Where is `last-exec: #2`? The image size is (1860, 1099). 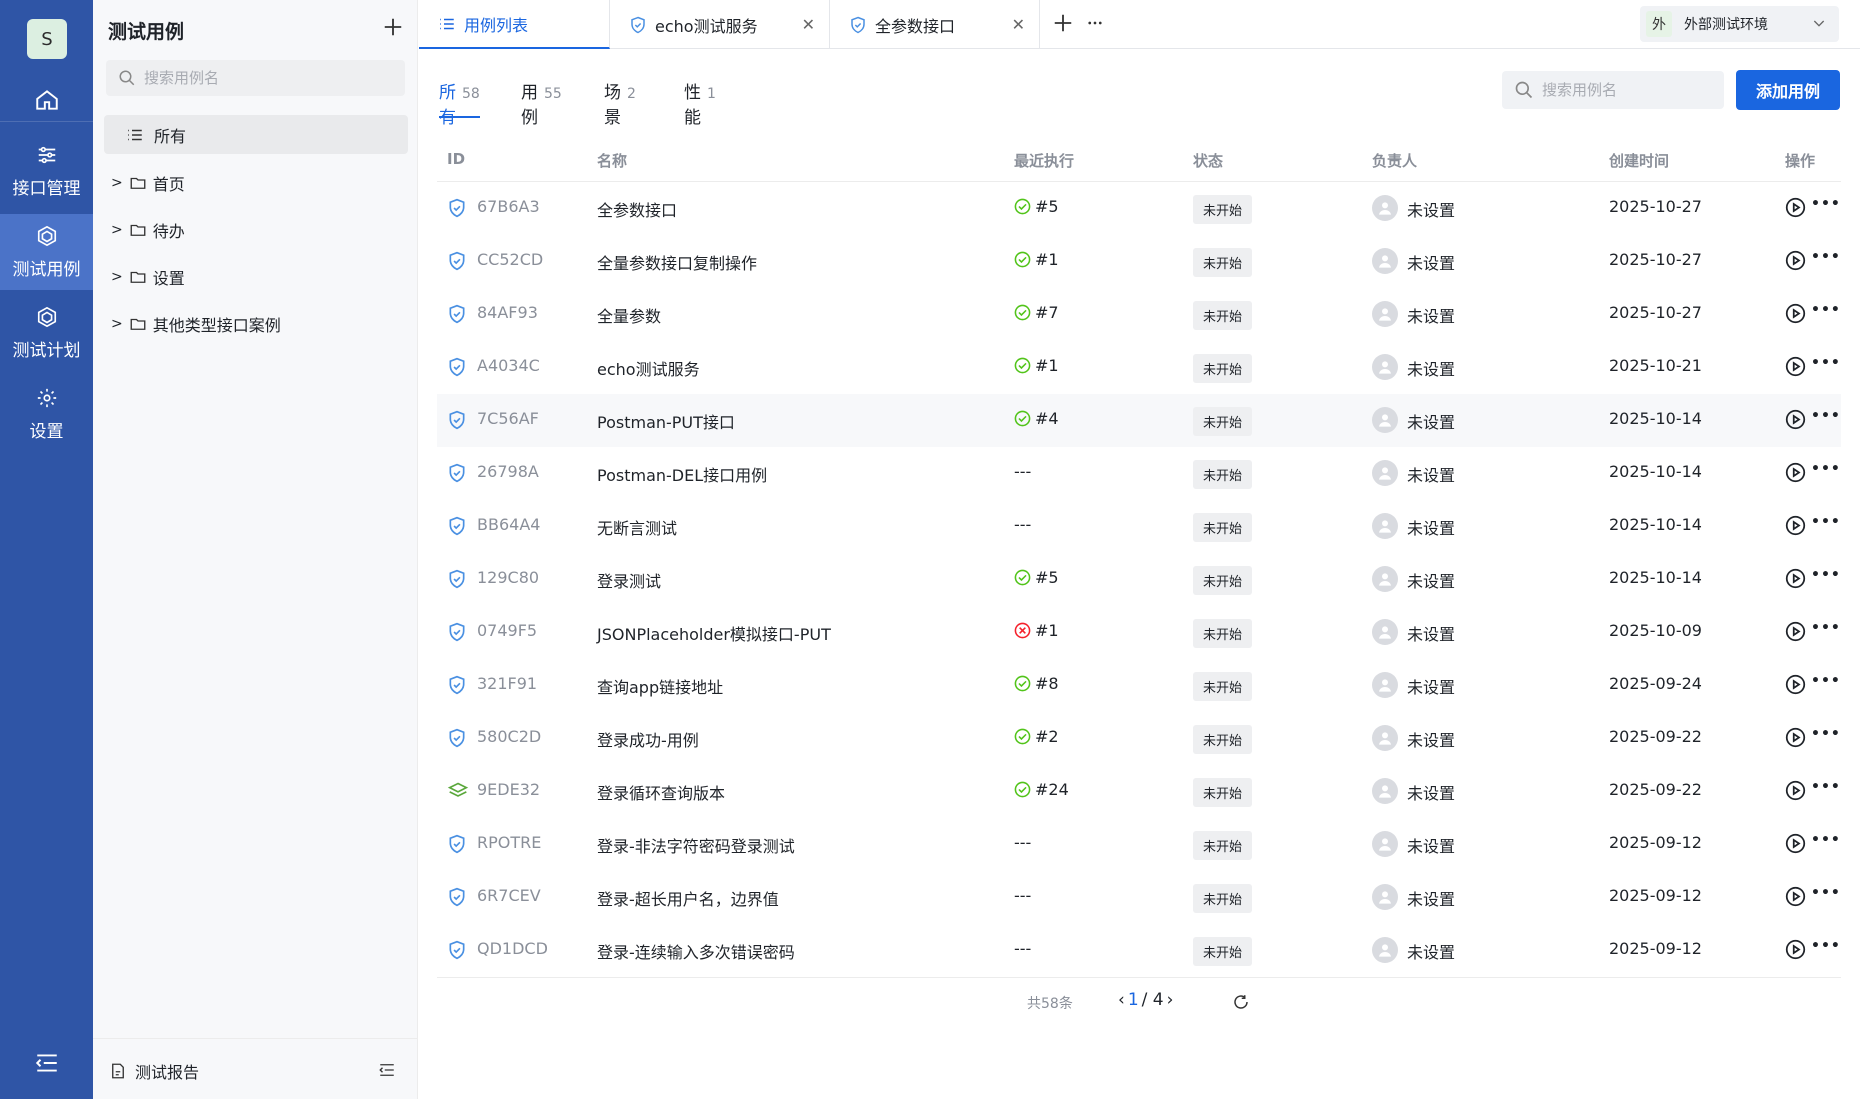 last-exec: #2 is located at coordinates (1036, 736).